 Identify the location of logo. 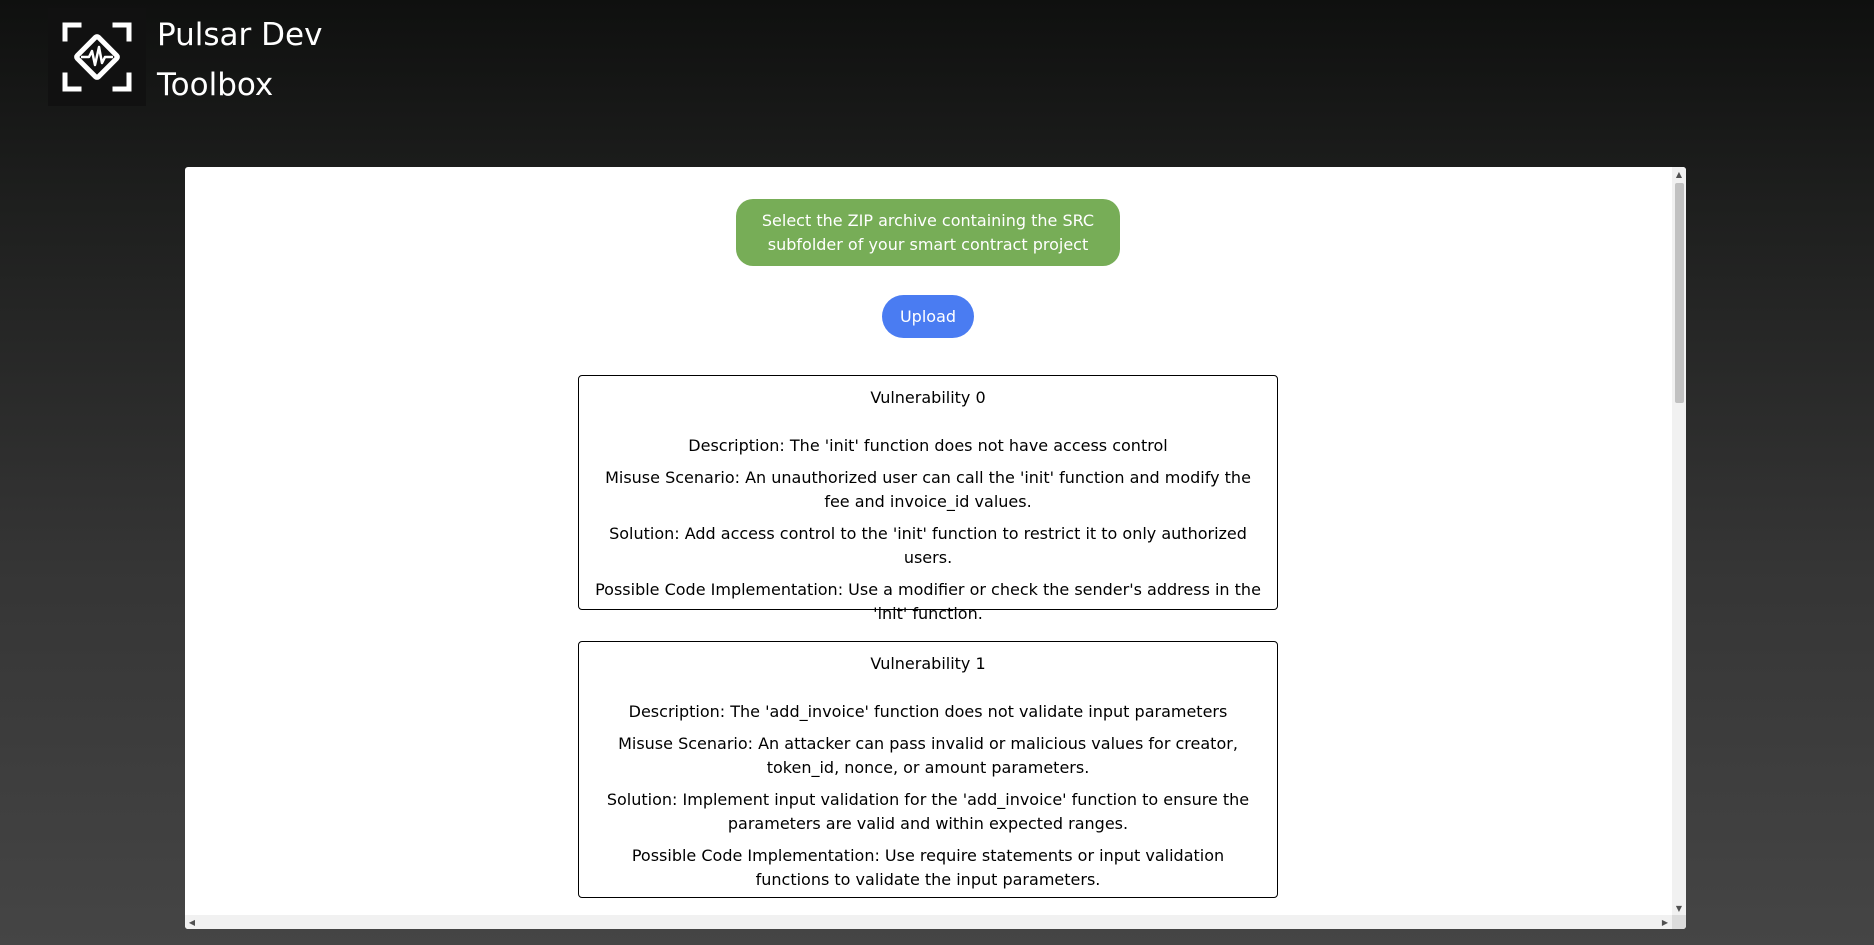
(97, 57).